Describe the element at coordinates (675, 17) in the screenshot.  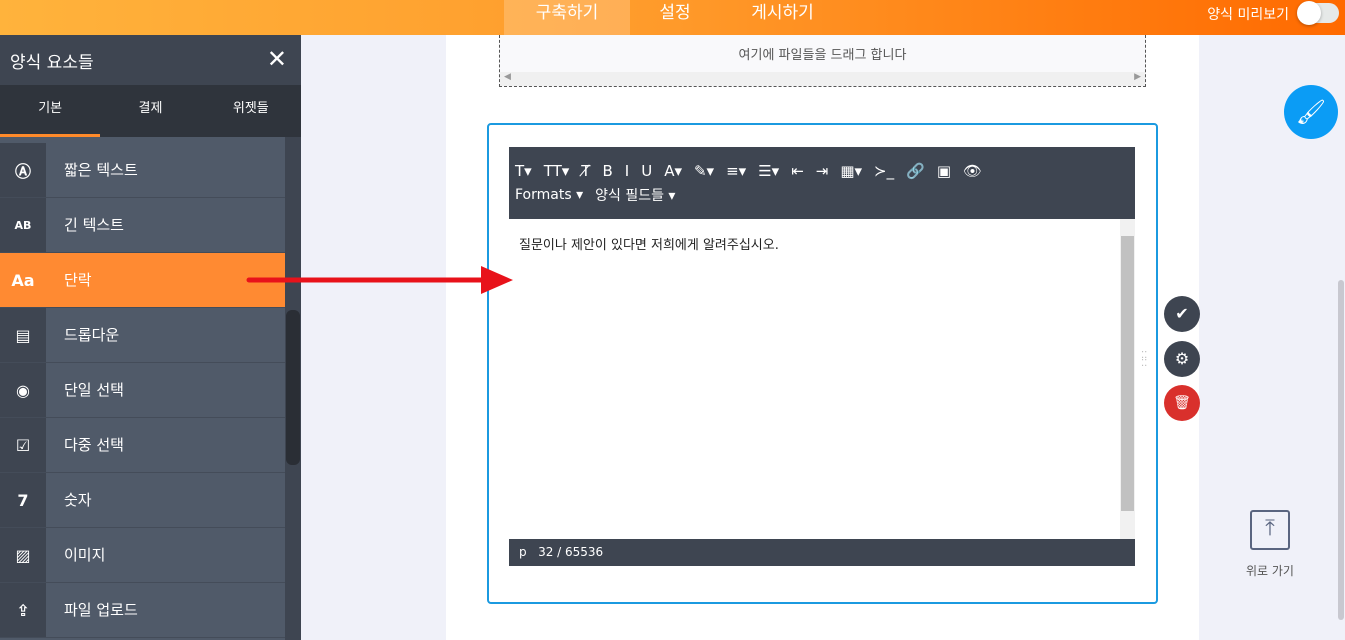
I see `tab-settings: 설정` at that location.